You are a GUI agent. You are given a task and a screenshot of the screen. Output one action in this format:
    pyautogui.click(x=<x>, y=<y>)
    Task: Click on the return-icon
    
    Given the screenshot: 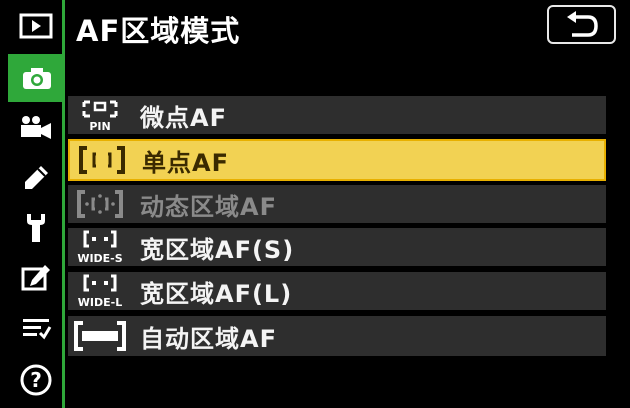 What is the action you would take?
    pyautogui.click(x=582, y=23)
    